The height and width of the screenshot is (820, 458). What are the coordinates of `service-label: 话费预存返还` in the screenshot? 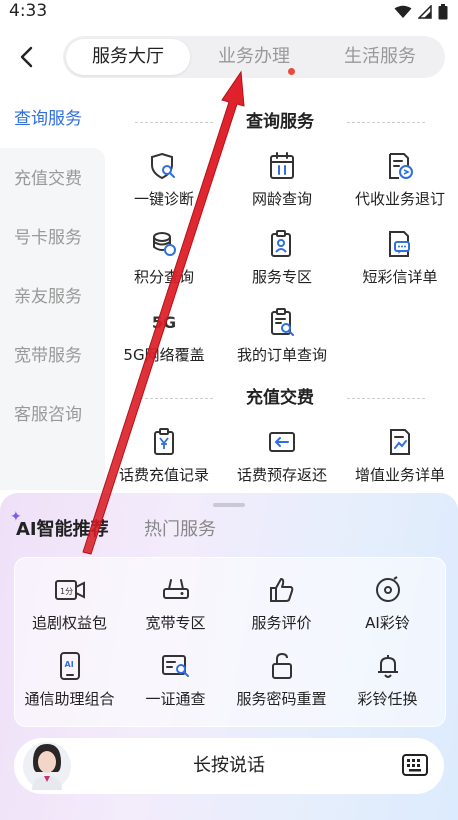 It's located at (281, 475).